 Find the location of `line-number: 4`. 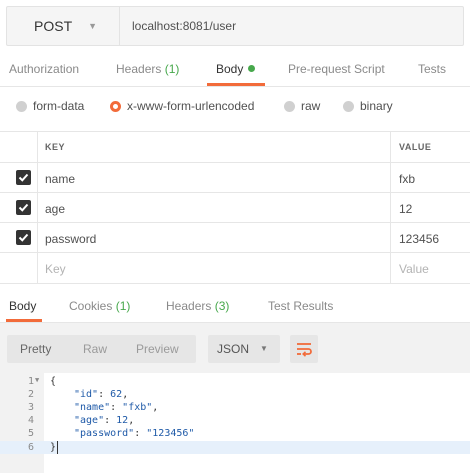

line-number: 4 is located at coordinates (30, 420).